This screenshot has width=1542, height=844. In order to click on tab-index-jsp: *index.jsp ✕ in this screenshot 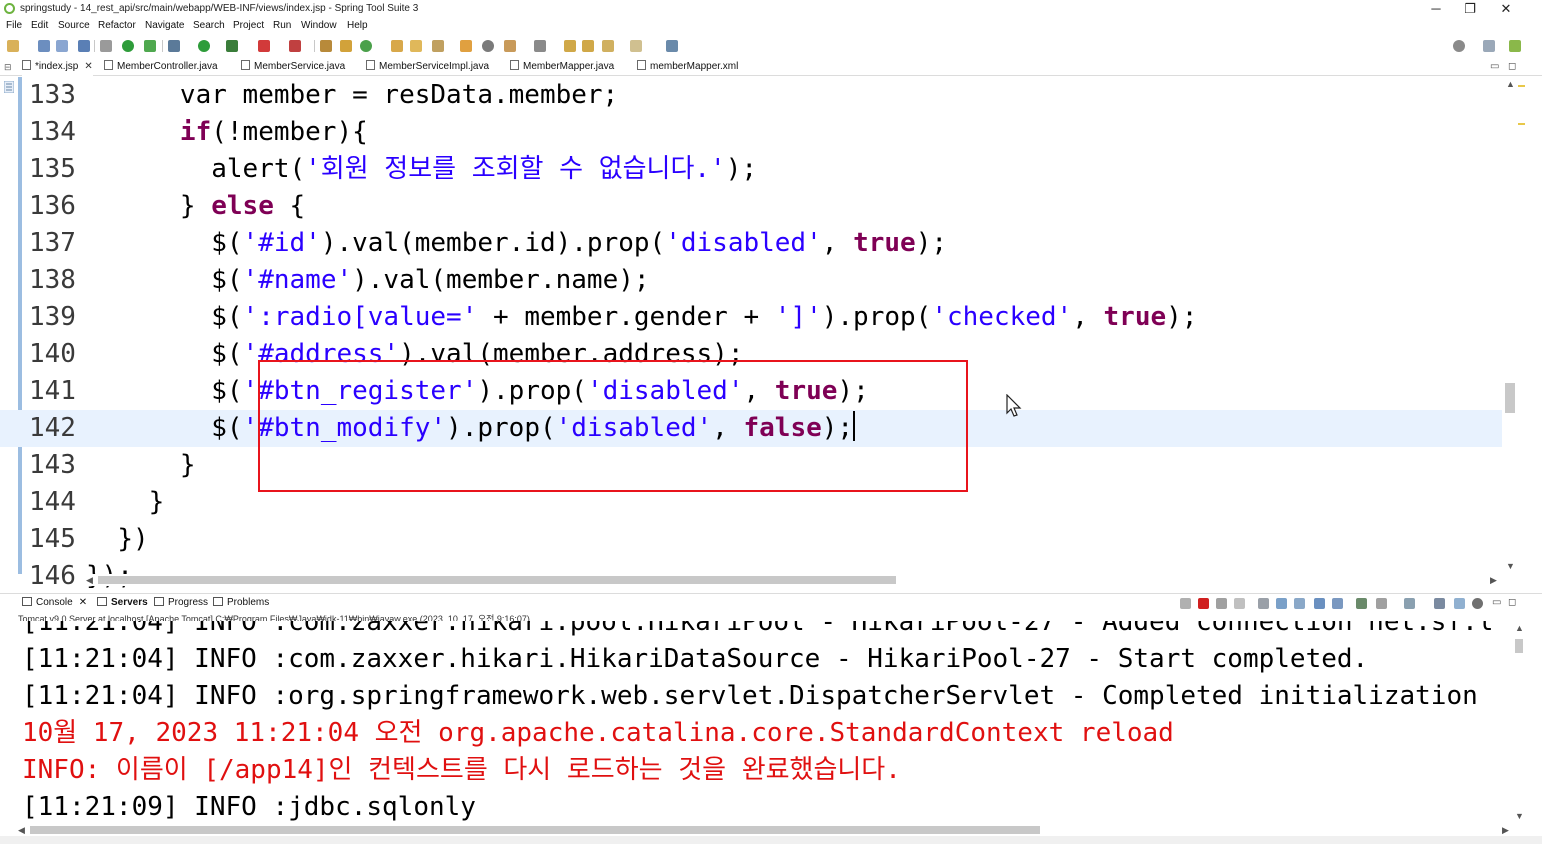, I will do `click(57, 67)`.